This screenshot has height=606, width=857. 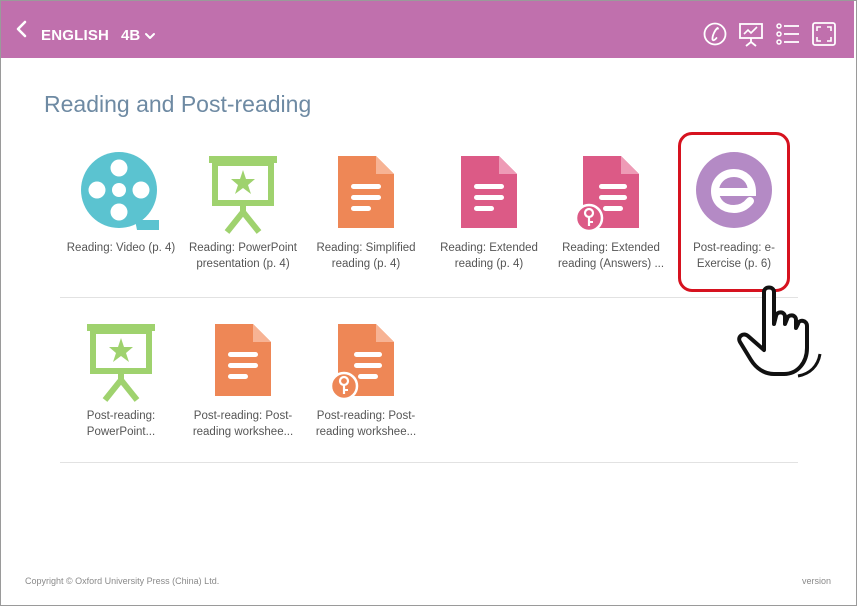 I want to click on resource-reading-video: Reading: Video (p. 4), so click(x=121, y=203).